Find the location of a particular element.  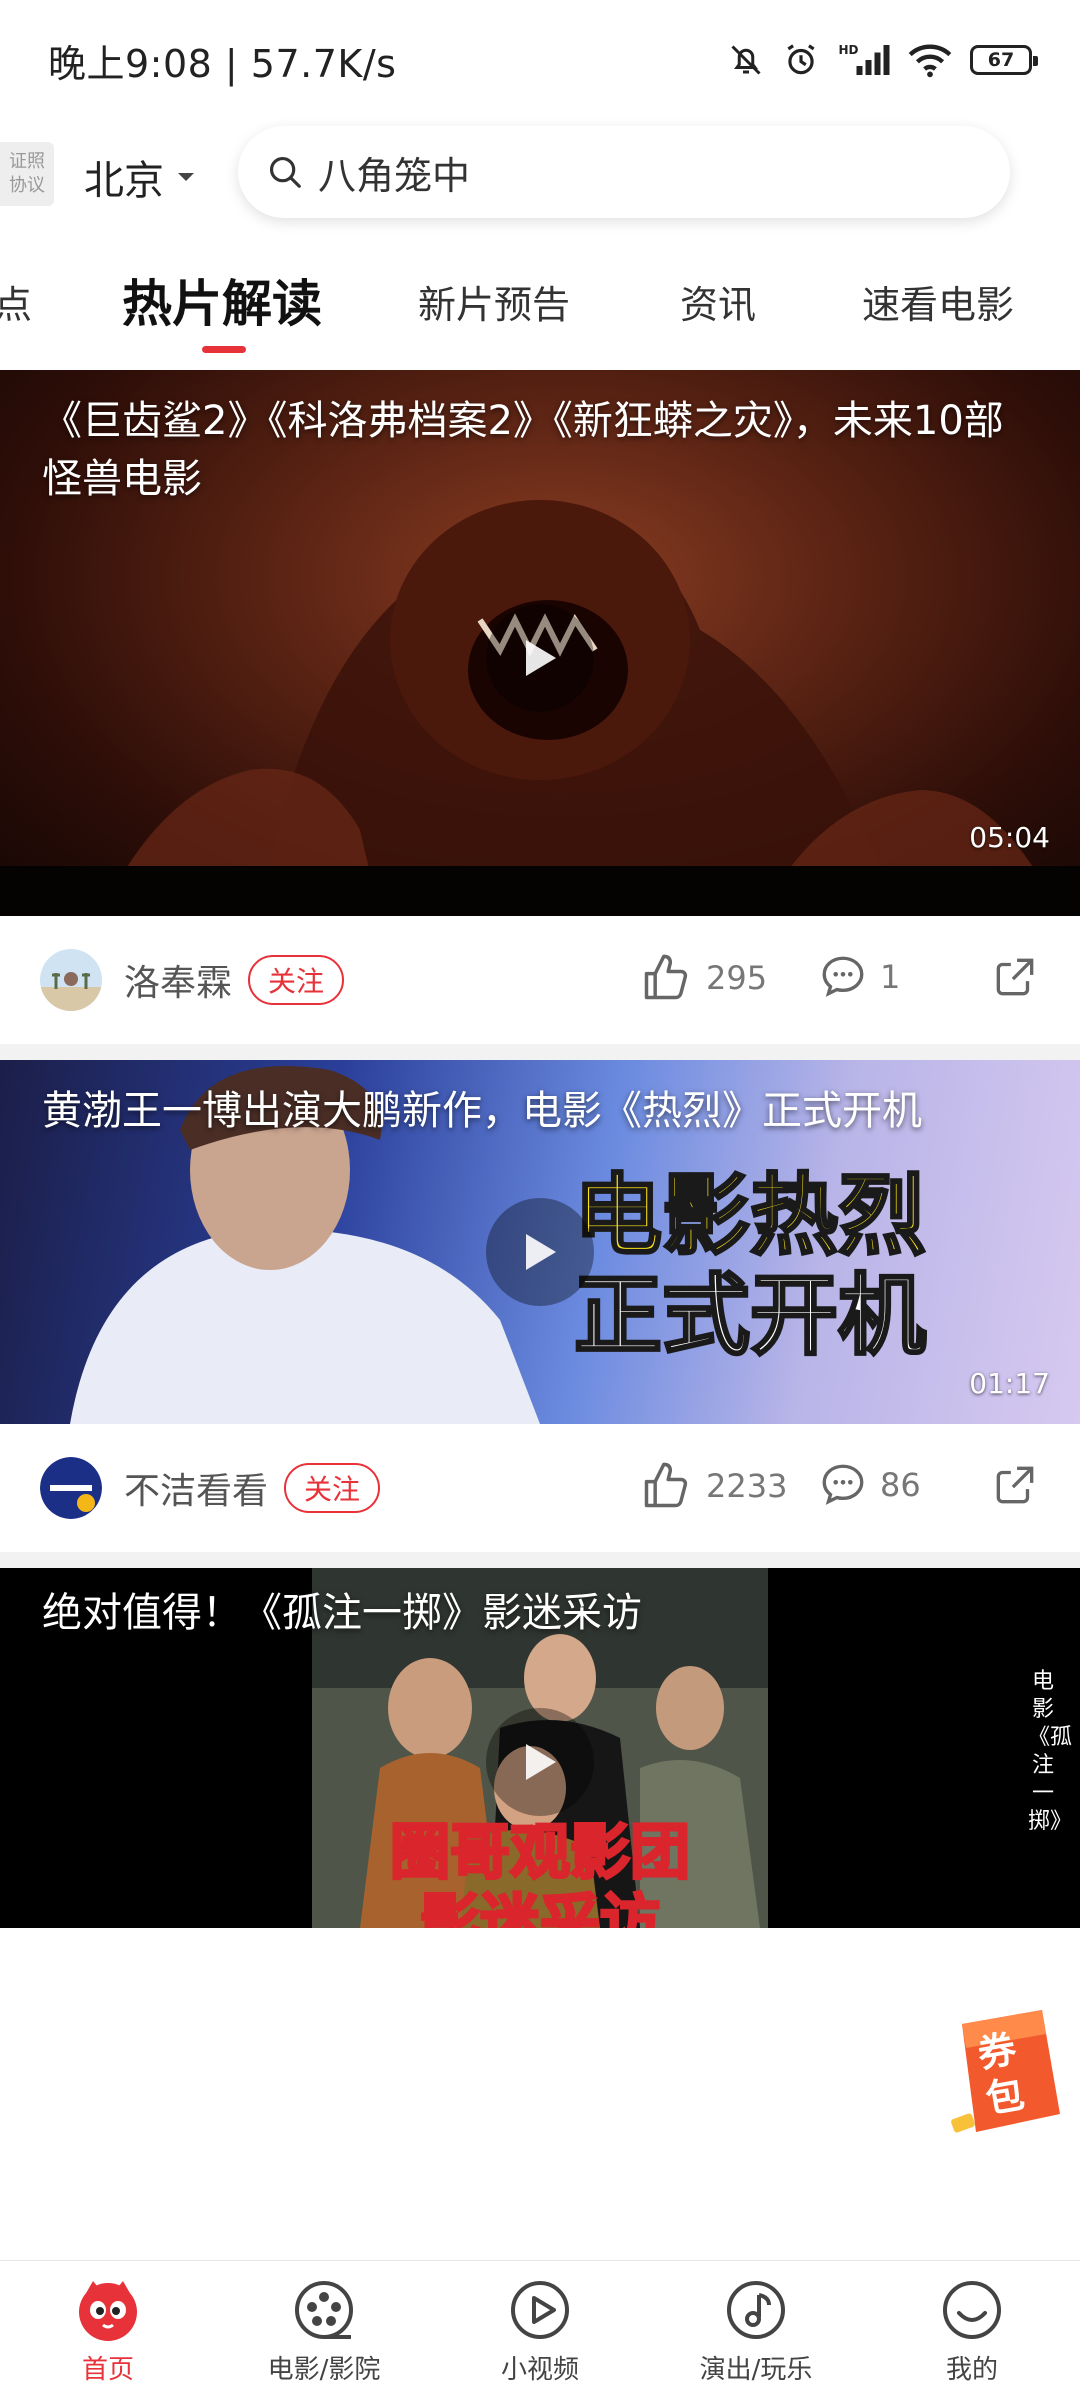

poster-line-1: 圈哥观影团 is located at coordinates (540, 1853).